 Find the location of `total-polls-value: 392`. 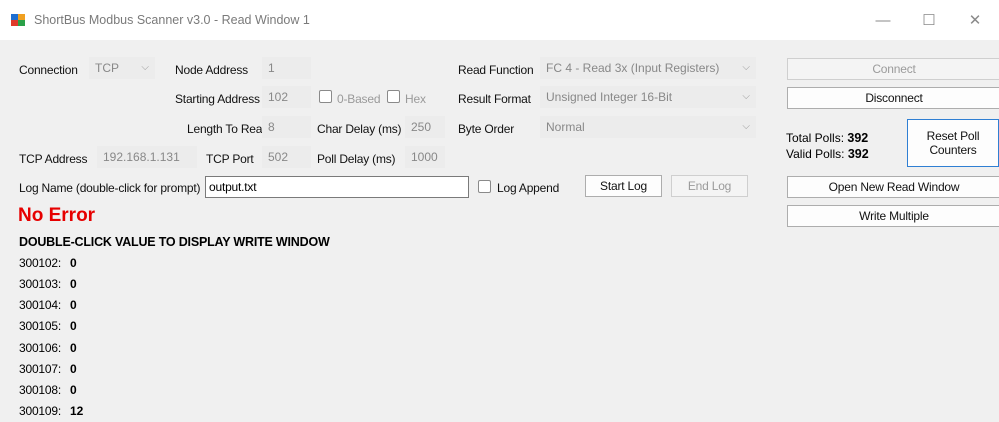

total-polls-value: 392 is located at coordinates (858, 138).